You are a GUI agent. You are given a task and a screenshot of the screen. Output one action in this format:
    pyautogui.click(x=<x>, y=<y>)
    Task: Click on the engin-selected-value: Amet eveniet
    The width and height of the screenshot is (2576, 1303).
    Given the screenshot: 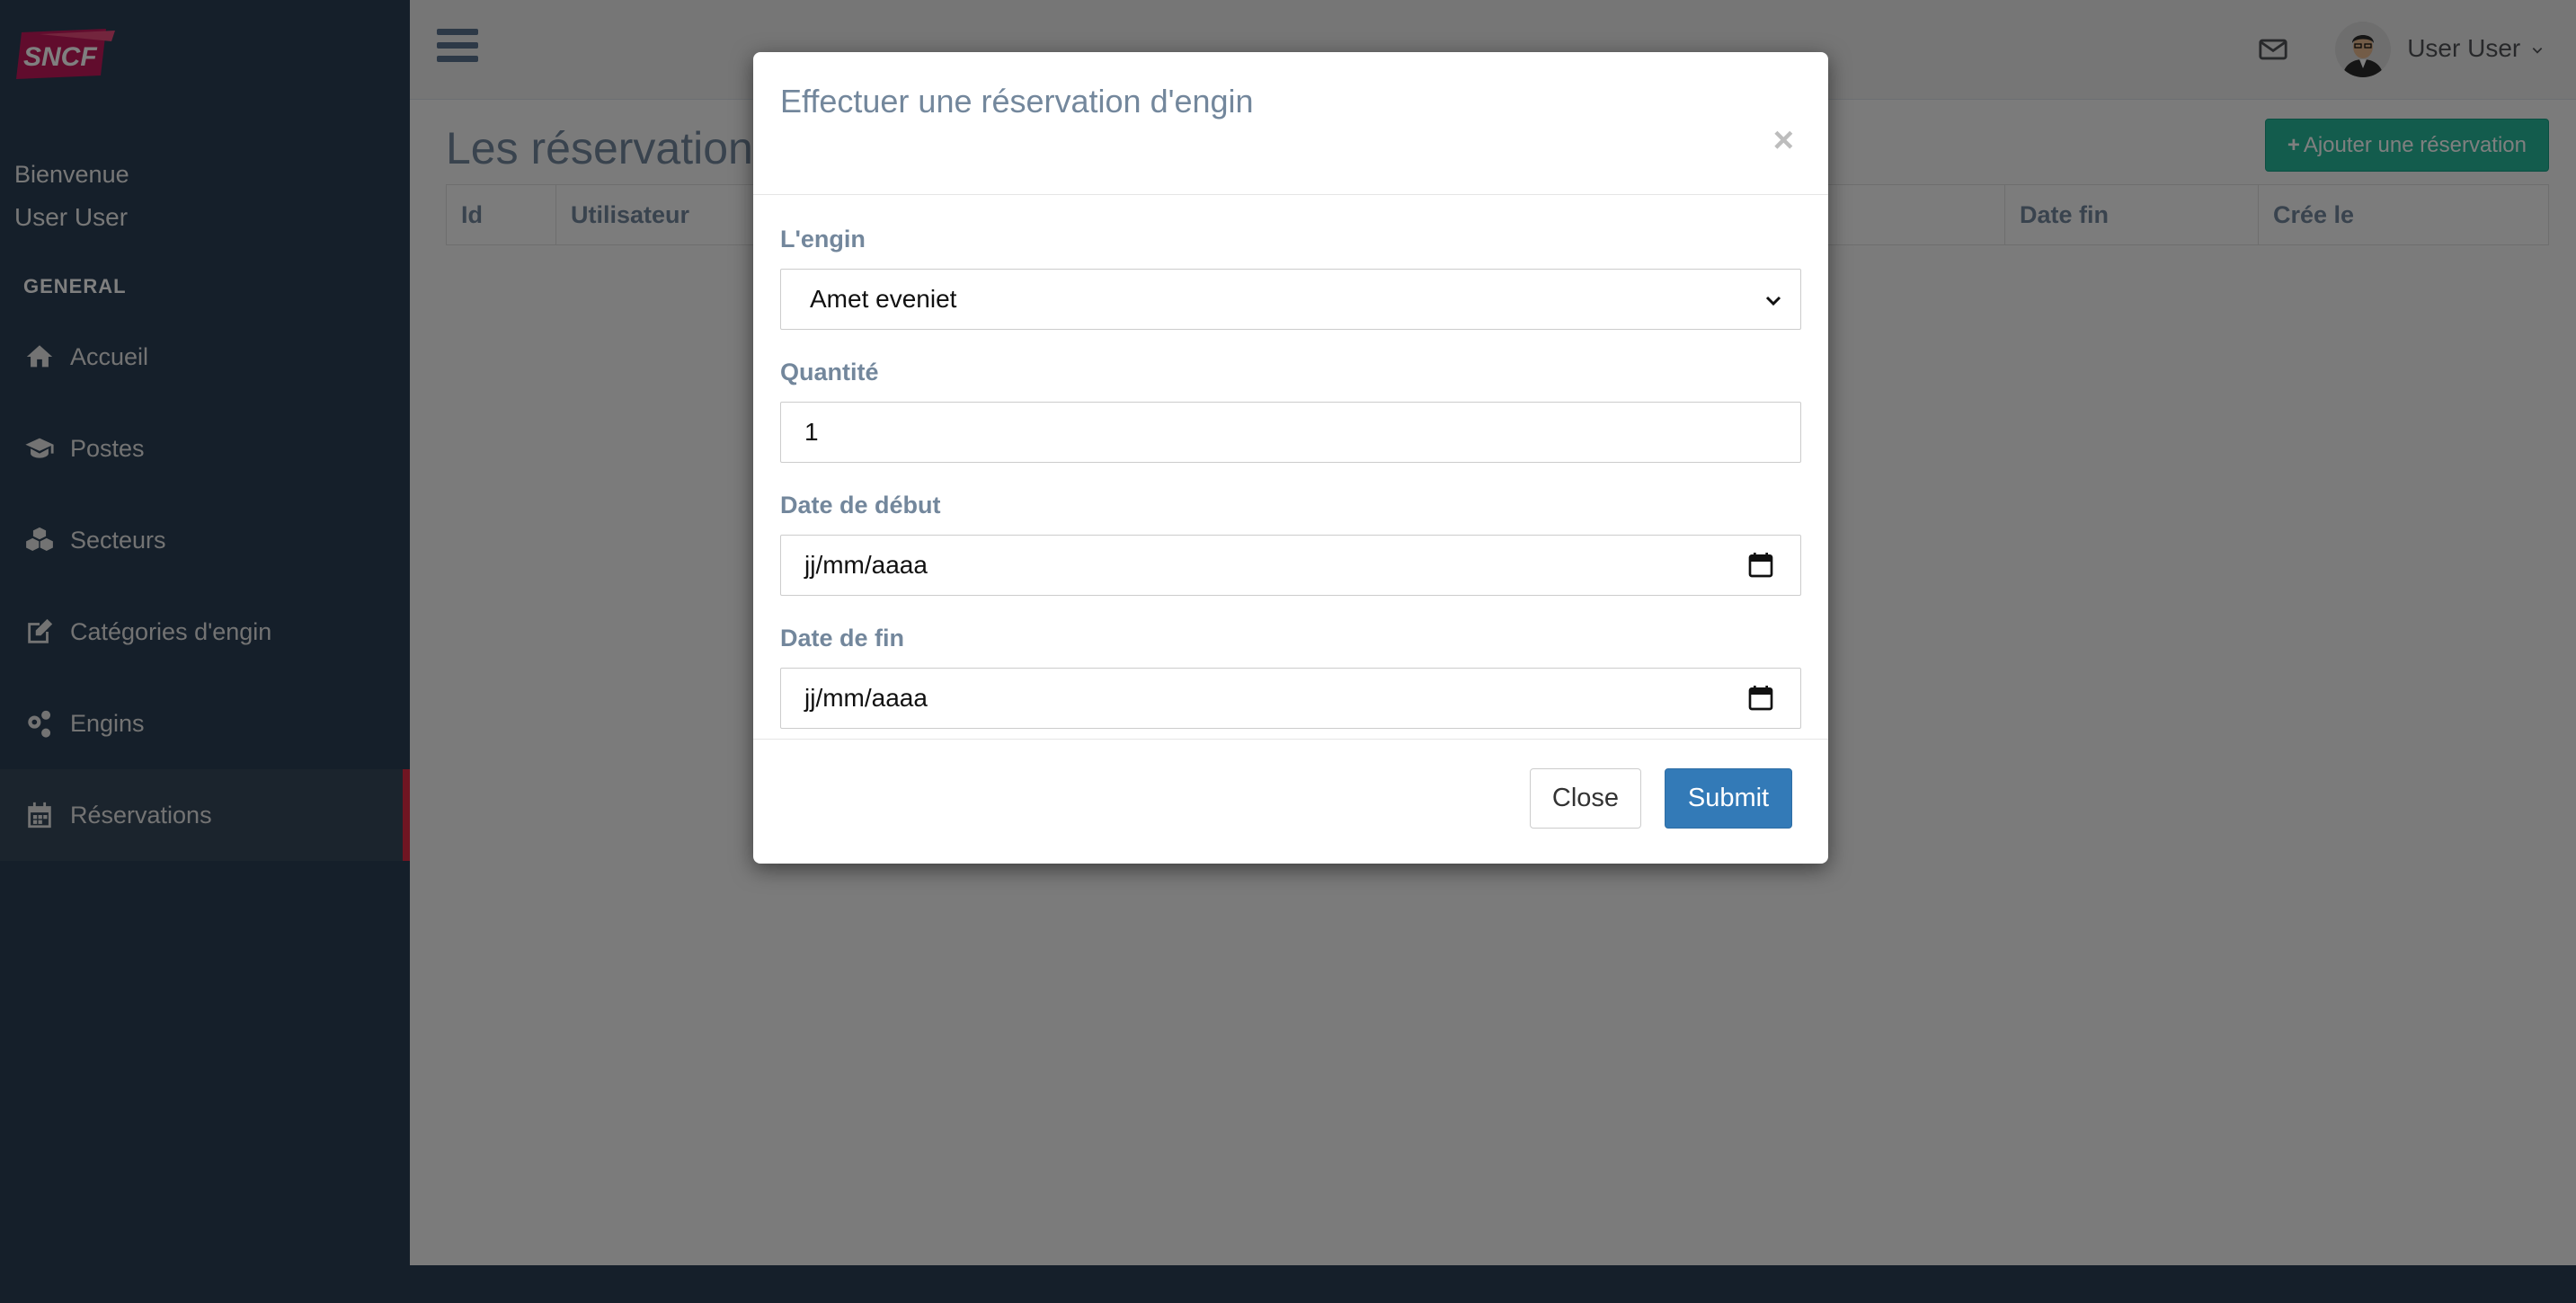 What is the action you would take?
    pyautogui.click(x=883, y=299)
    